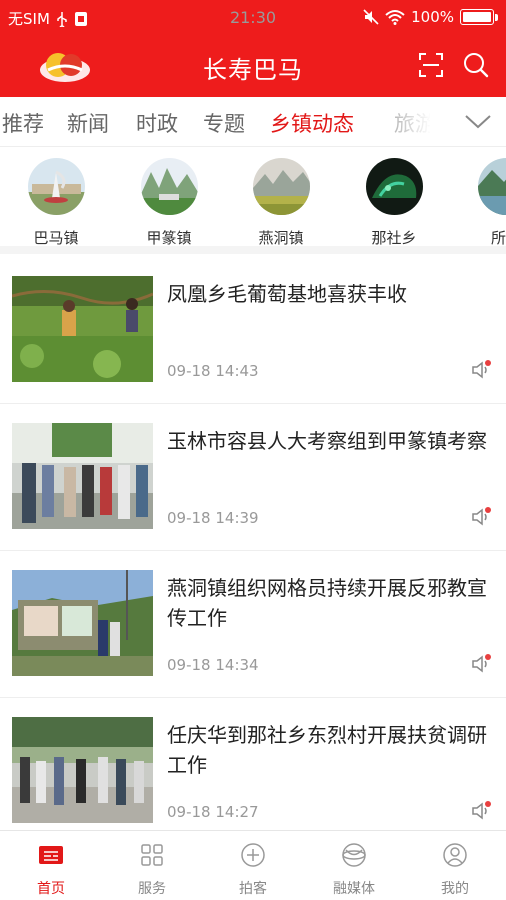 The image size is (506, 900). Describe the element at coordinates (213, 518) in the screenshot. I see `news-time: 09-18 14:39` at that location.